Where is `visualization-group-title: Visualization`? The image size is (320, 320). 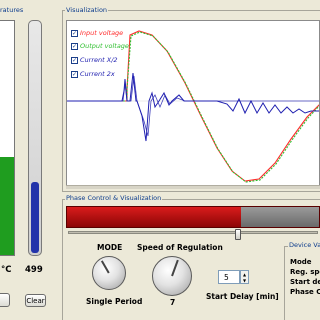
visualization-group-title: Visualization is located at coordinates (87, 10).